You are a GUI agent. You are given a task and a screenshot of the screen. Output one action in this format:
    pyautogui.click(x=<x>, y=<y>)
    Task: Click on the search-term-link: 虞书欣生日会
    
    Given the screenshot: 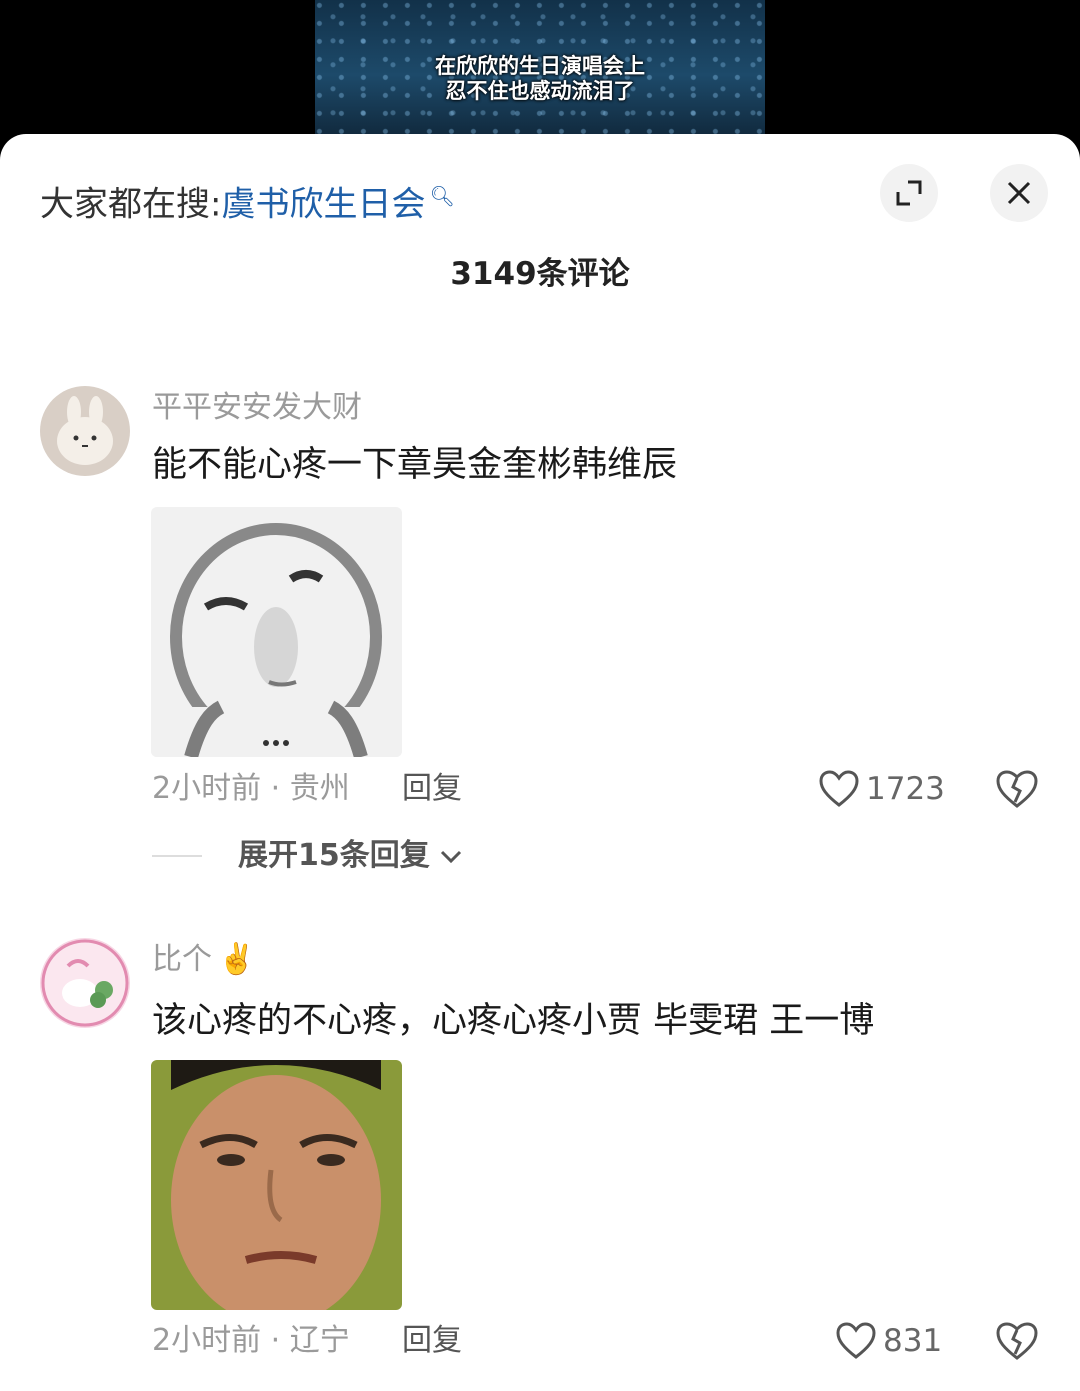 What is the action you would take?
    pyautogui.click(x=323, y=204)
    